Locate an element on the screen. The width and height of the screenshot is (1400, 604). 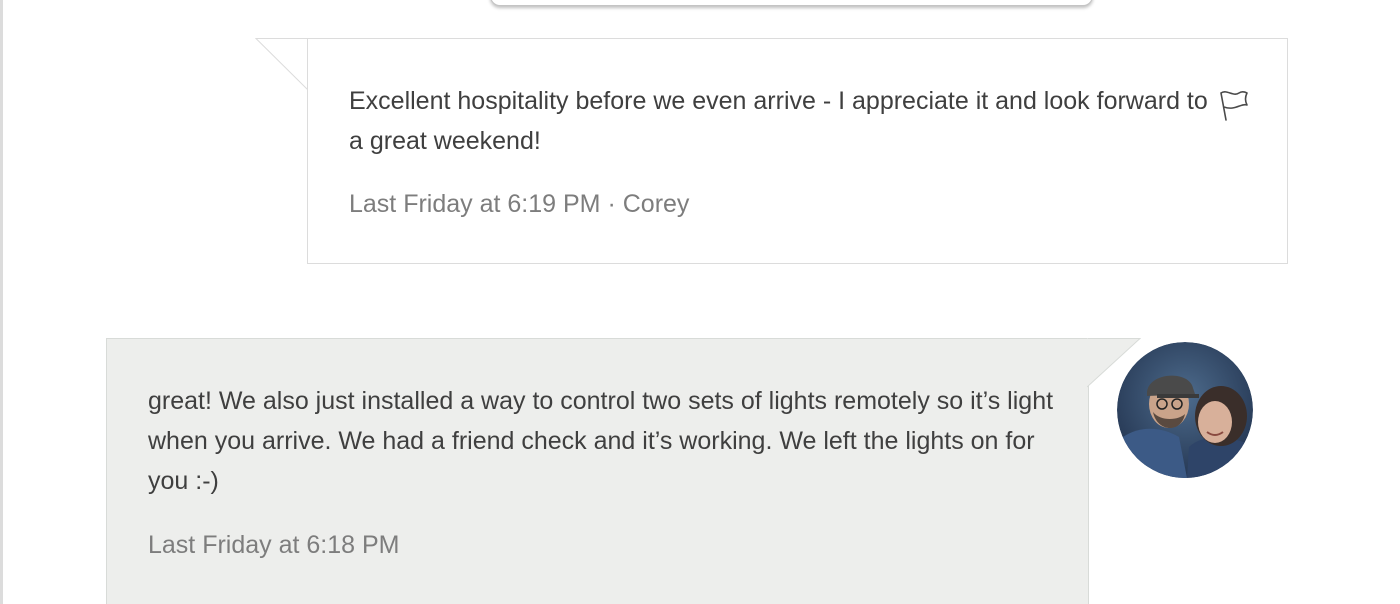
left-divider is located at coordinates (1, 302).